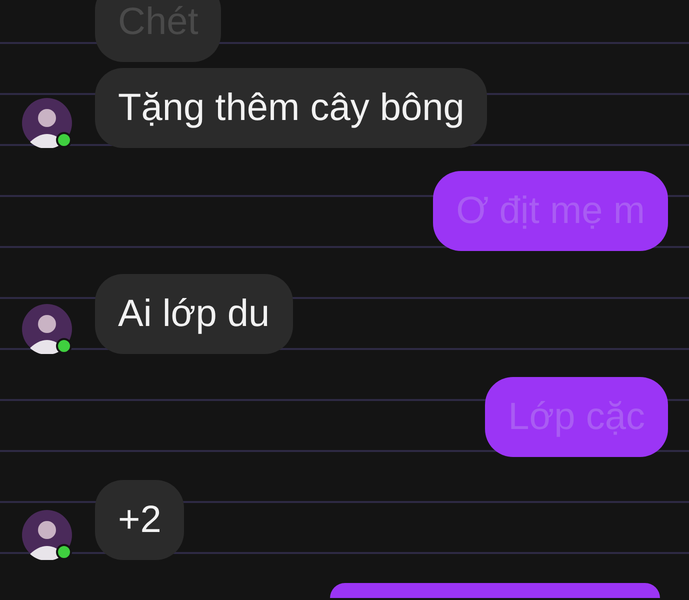 The image size is (689, 600). What do you see at coordinates (291, 108) in the screenshot?
I see `message-bubble: Tặng thêm cây bông` at bounding box center [291, 108].